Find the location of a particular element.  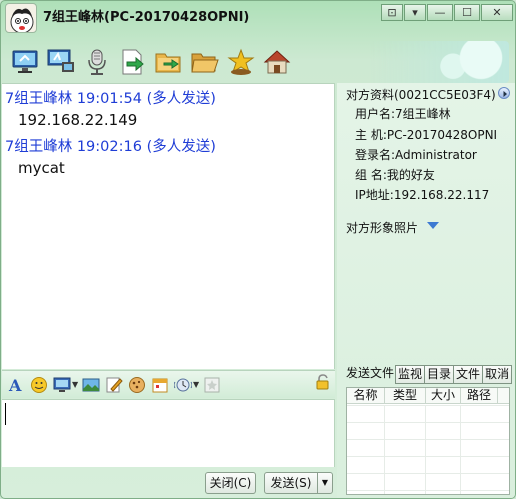

info-login: 登录名:Administrator is located at coordinates (416, 155).